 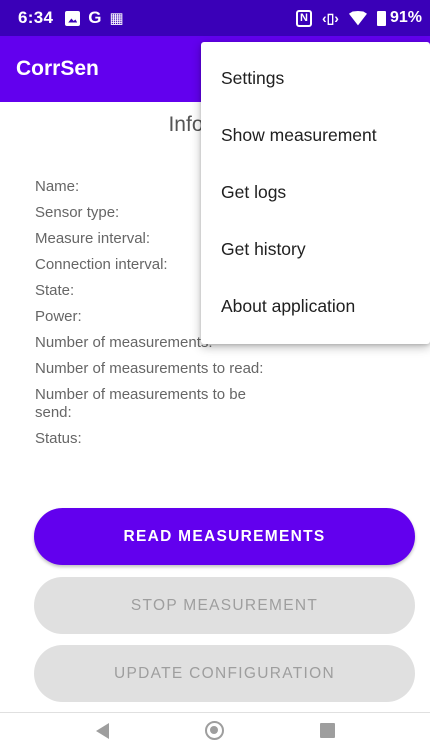 I want to click on menu-item-get-history: Get history, so click(x=315, y=249).